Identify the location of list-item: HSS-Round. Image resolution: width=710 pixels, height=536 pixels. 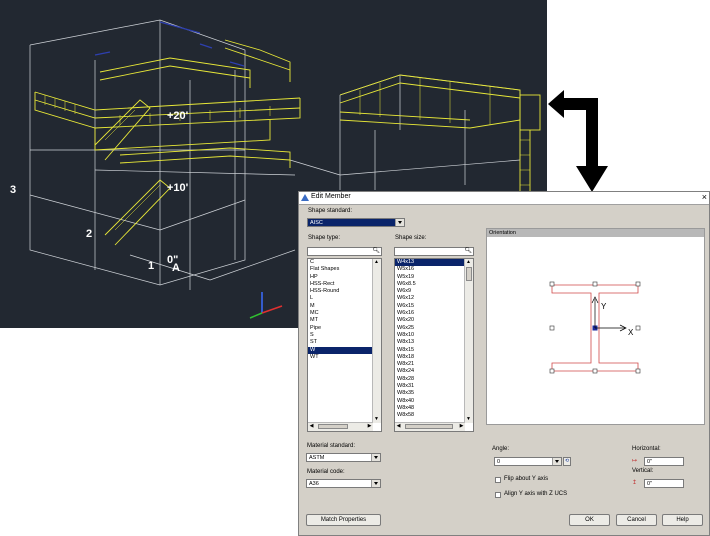
(344, 291).